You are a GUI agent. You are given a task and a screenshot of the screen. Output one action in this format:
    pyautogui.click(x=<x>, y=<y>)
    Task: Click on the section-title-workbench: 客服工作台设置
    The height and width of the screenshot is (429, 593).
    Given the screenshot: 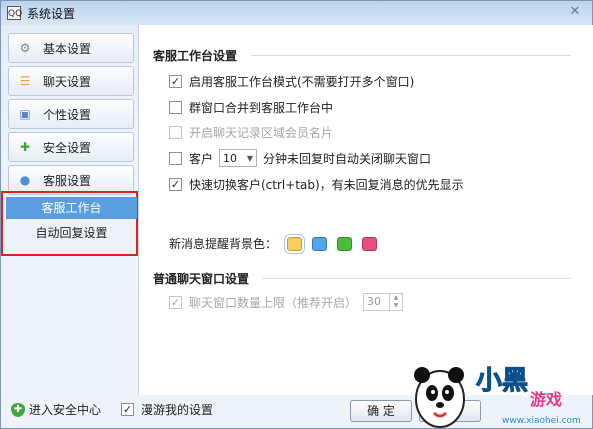 What is the action you would take?
    pyautogui.click(x=195, y=56)
    